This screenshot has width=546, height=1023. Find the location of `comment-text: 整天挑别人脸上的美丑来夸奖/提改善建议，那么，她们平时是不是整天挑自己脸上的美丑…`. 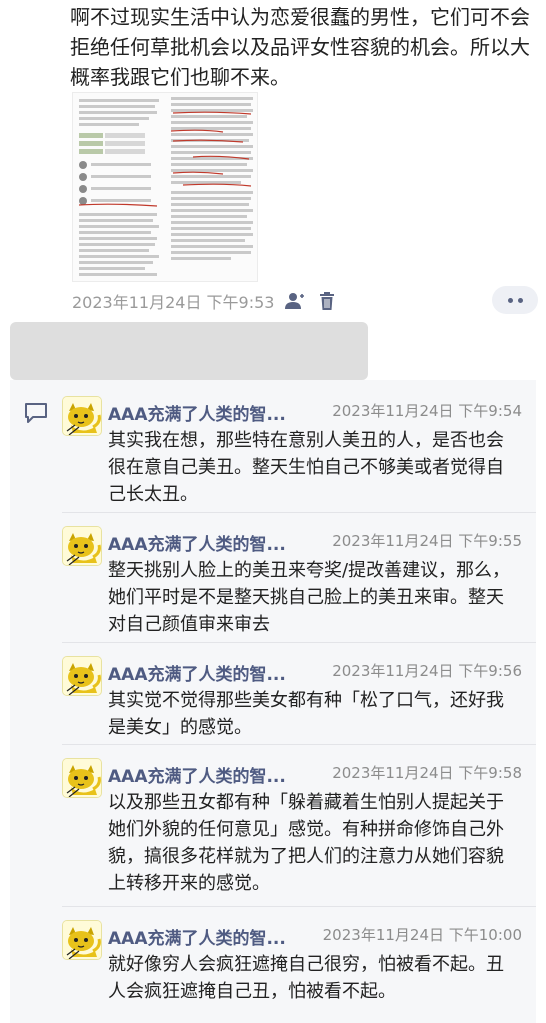

comment-text: 整天挑别人脸上的美丑来夸奖/提改善建议，那么，她们平时是不是整天挑自己脸上的美丑… is located at coordinates (309, 597).